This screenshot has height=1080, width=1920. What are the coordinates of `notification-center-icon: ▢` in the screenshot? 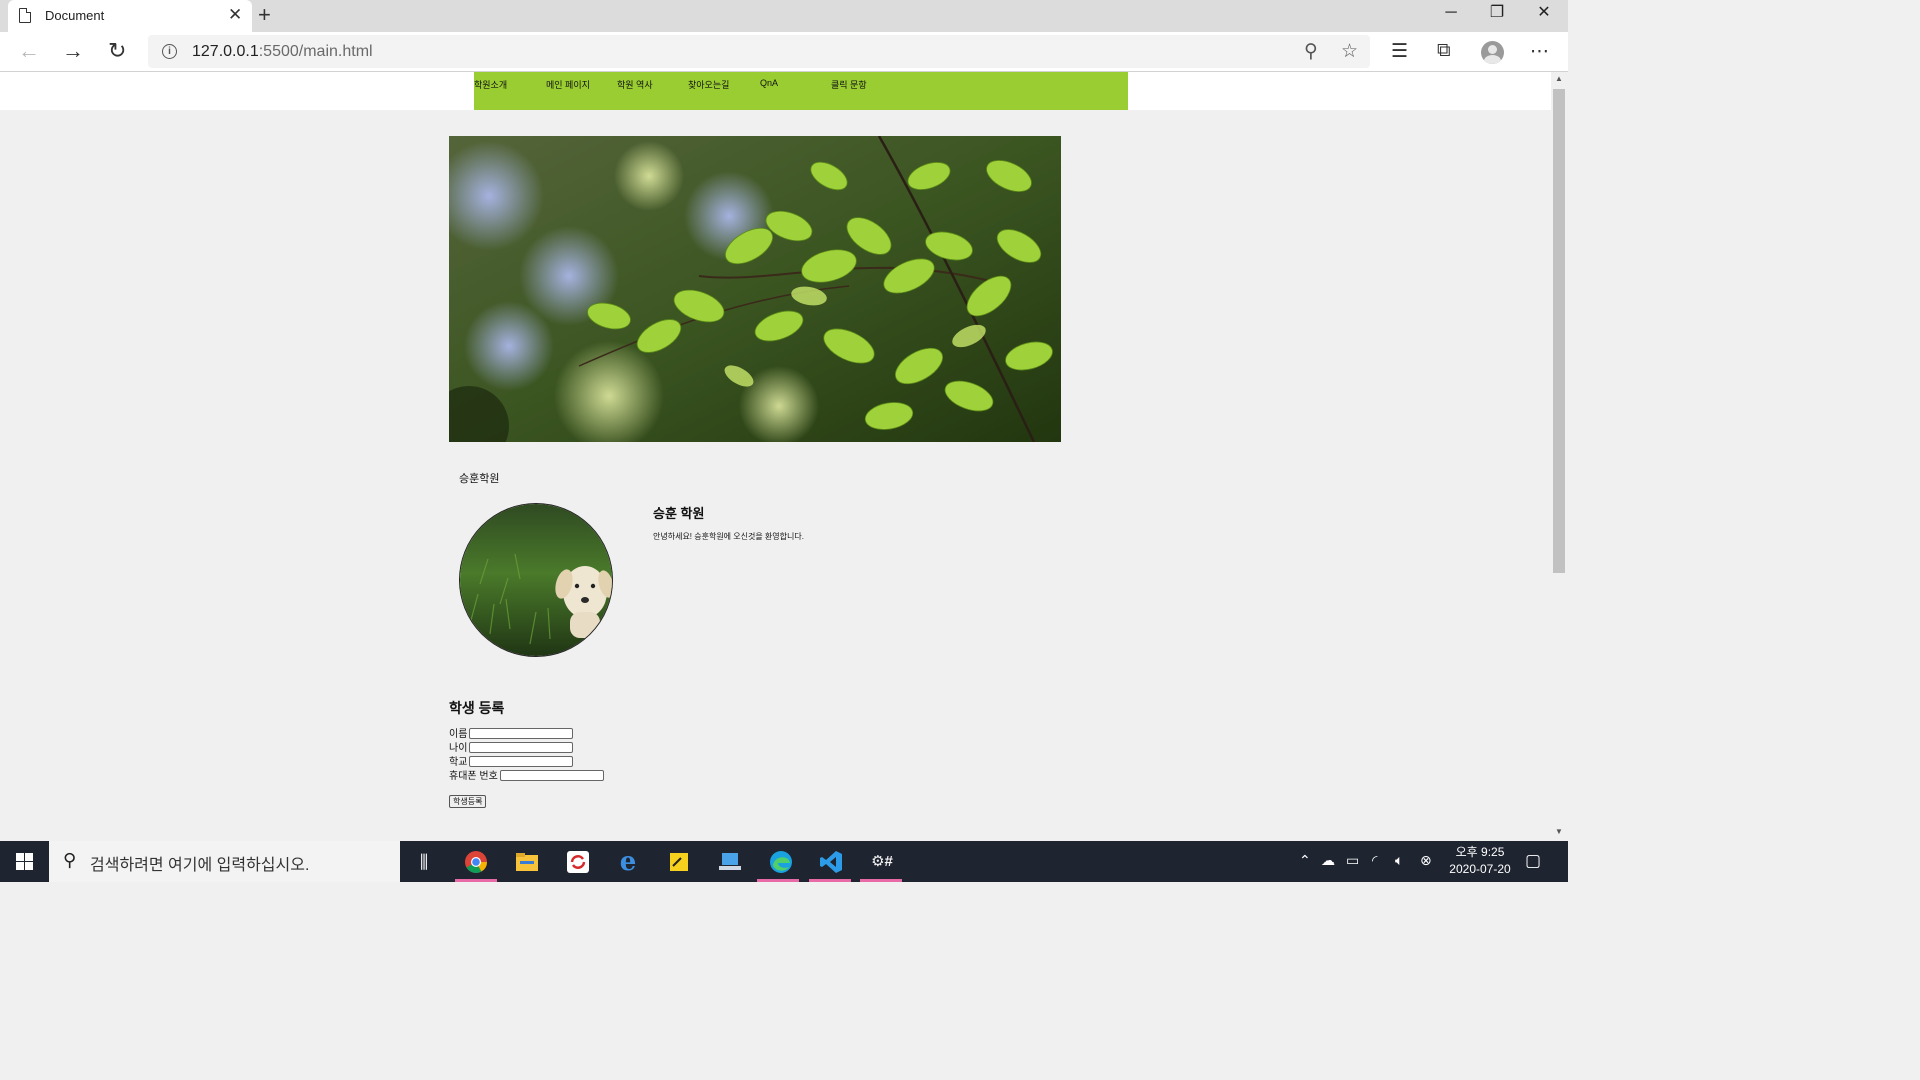 It's located at (1533, 861).